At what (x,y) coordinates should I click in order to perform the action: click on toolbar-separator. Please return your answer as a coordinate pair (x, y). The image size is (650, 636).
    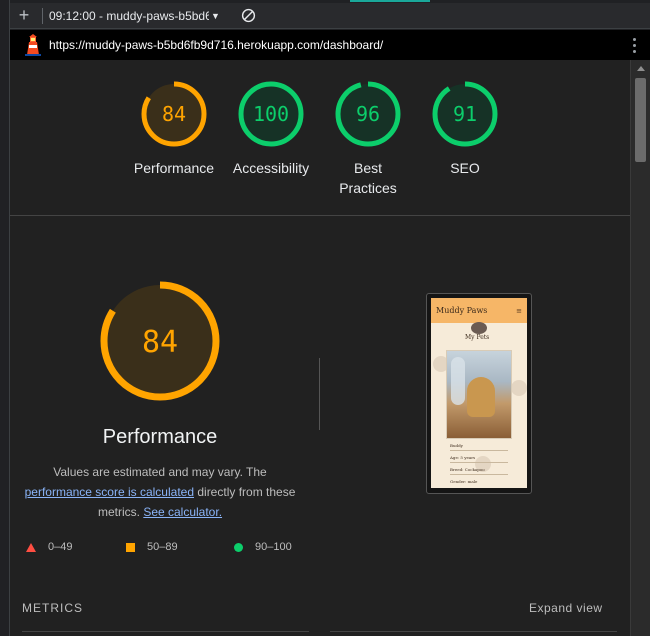
    Looking at the image, I should click on (42, 15).